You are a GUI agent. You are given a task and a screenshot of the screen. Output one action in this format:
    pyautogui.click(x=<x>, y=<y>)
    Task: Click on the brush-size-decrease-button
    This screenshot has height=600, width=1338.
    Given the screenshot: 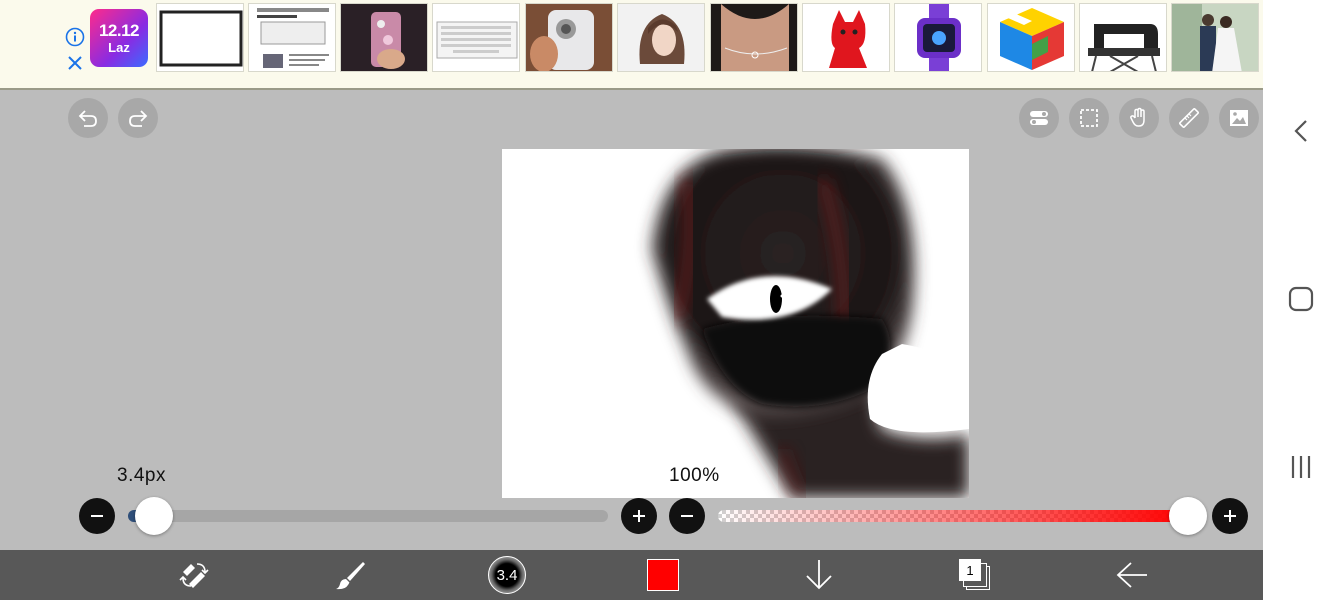 What is the action you would take?
    pyautogui.click(x=97, y=516)
    